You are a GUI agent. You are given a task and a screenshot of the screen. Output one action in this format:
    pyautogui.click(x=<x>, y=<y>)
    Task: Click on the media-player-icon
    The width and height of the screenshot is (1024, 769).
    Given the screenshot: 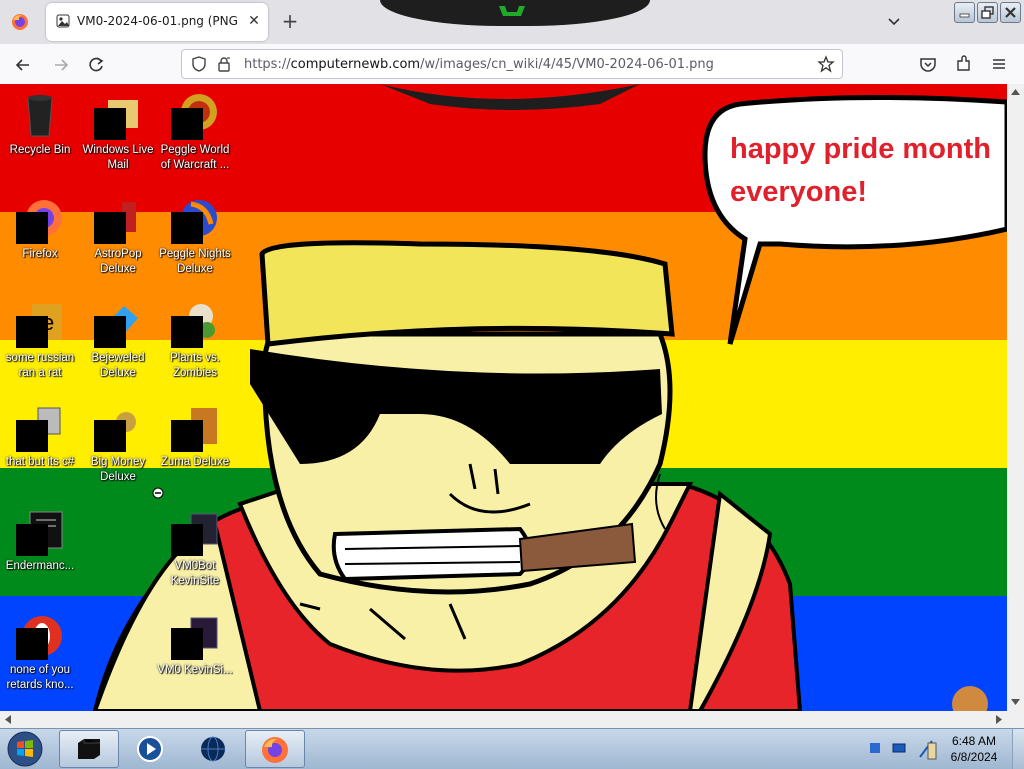 What is the action you would take?
    pyautogui.click(x=150, y=749)
    